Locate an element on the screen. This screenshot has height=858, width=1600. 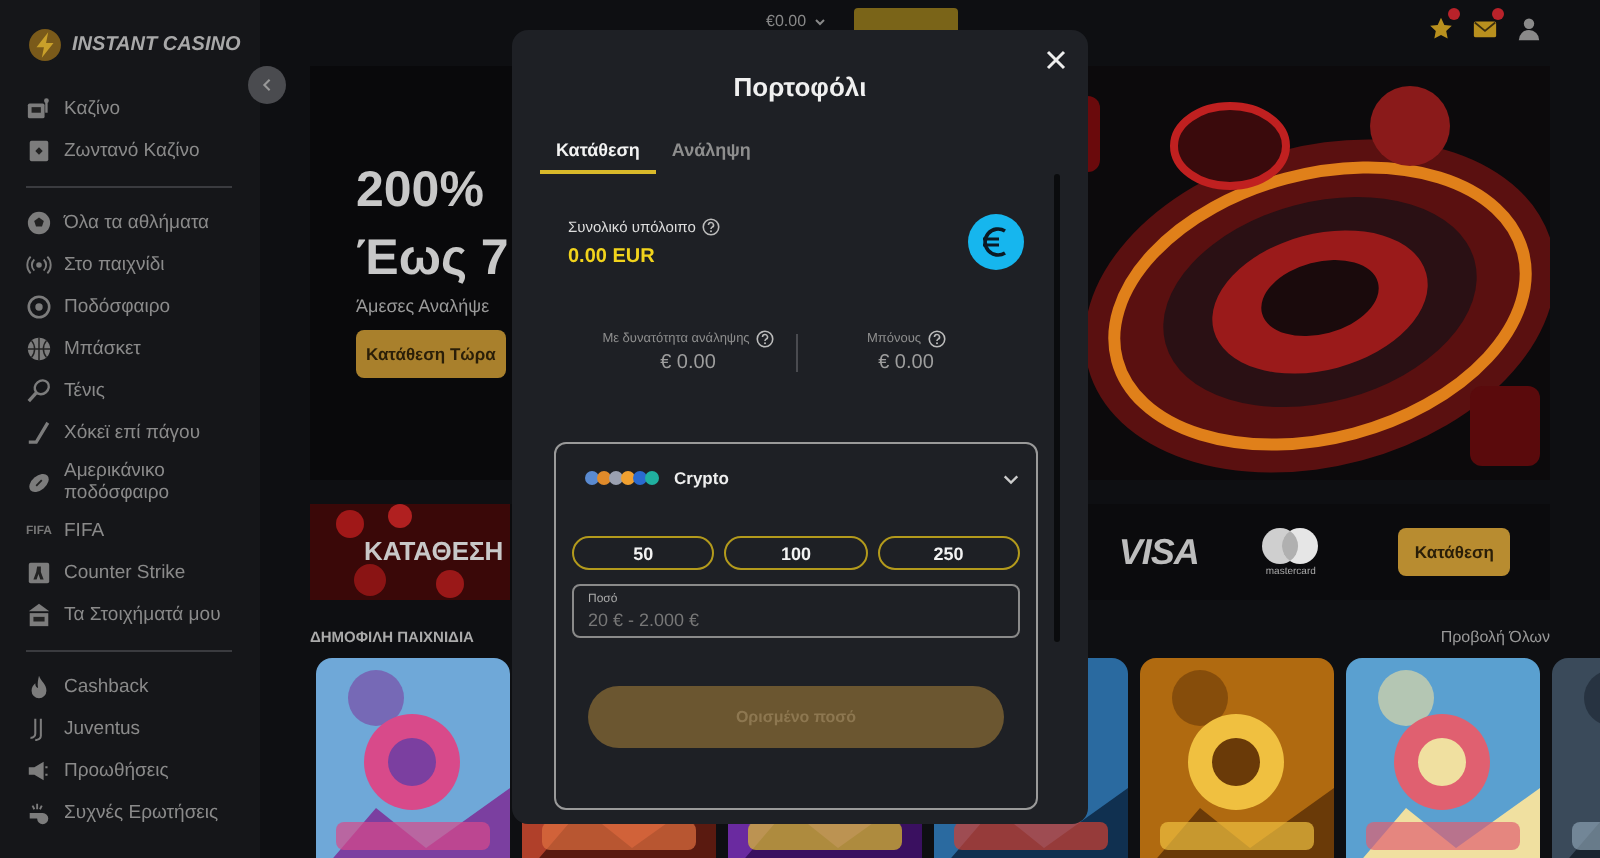
amount-preset-button: 250 is located at coordinates (948, 553).